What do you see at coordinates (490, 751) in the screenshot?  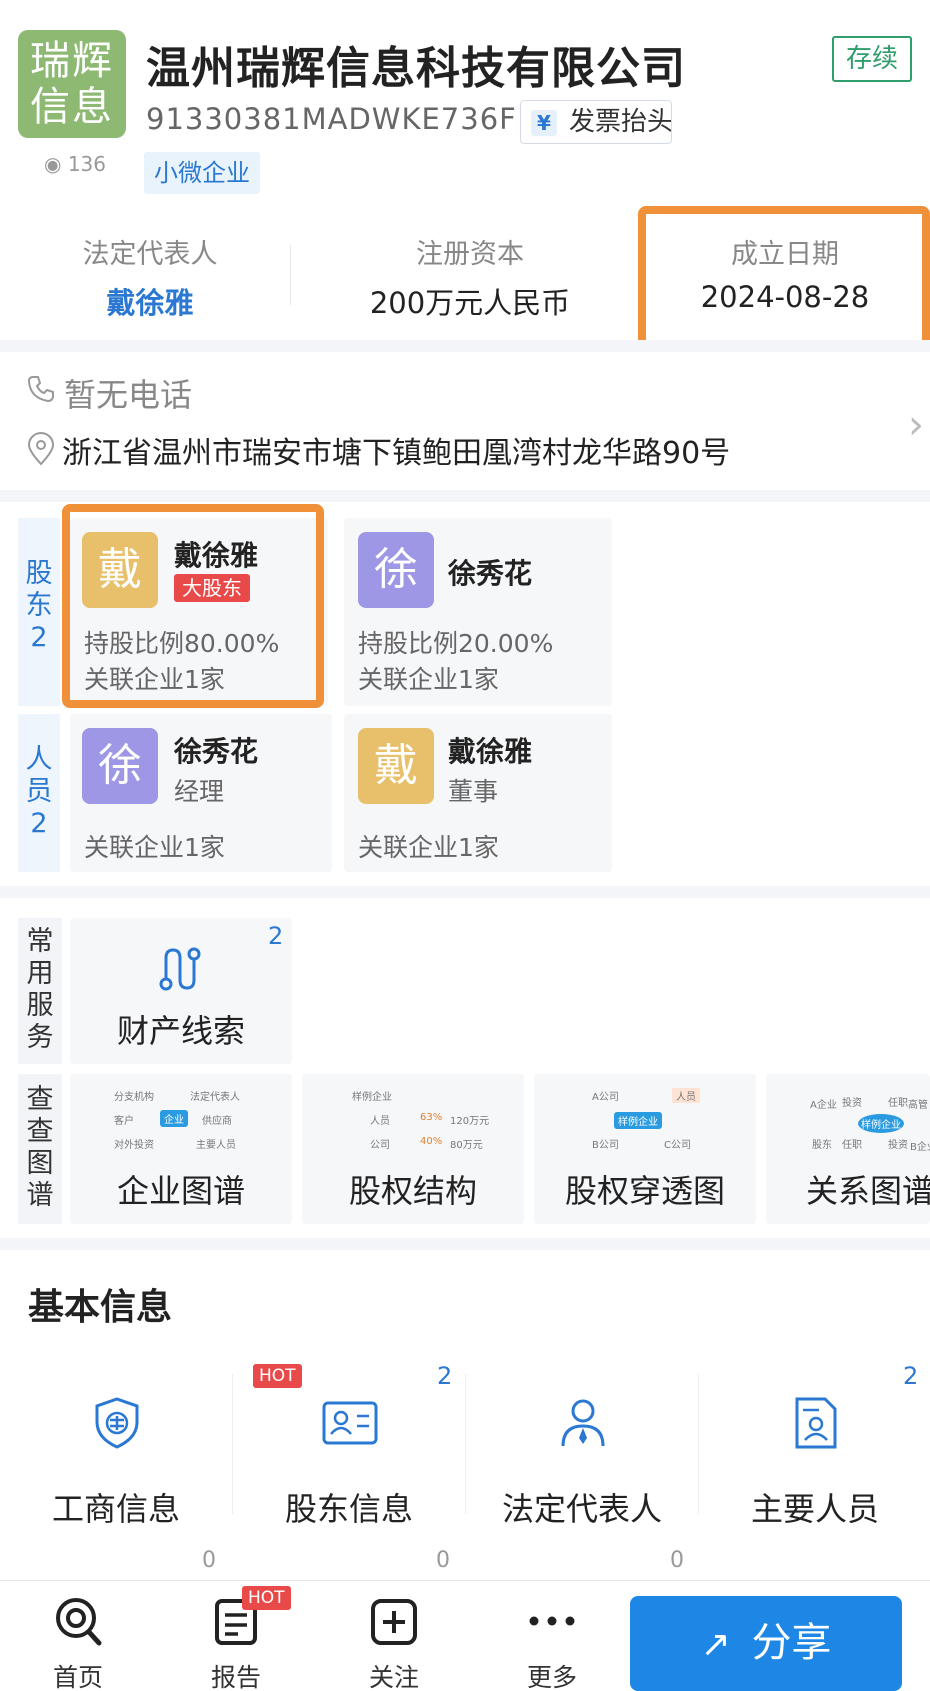 I see `person-name: 戴徐雅` at bounding box center [490, 751].